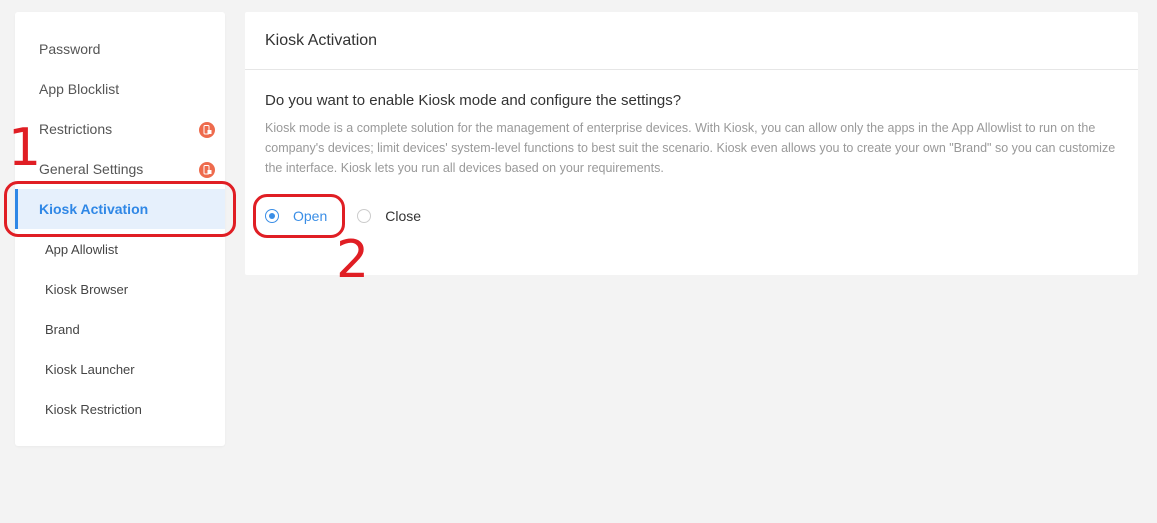 The width and height of the screenshot is (1157, 523). I want to click on sidebar-item-label: Kiosk Browser, so click(87, 289).